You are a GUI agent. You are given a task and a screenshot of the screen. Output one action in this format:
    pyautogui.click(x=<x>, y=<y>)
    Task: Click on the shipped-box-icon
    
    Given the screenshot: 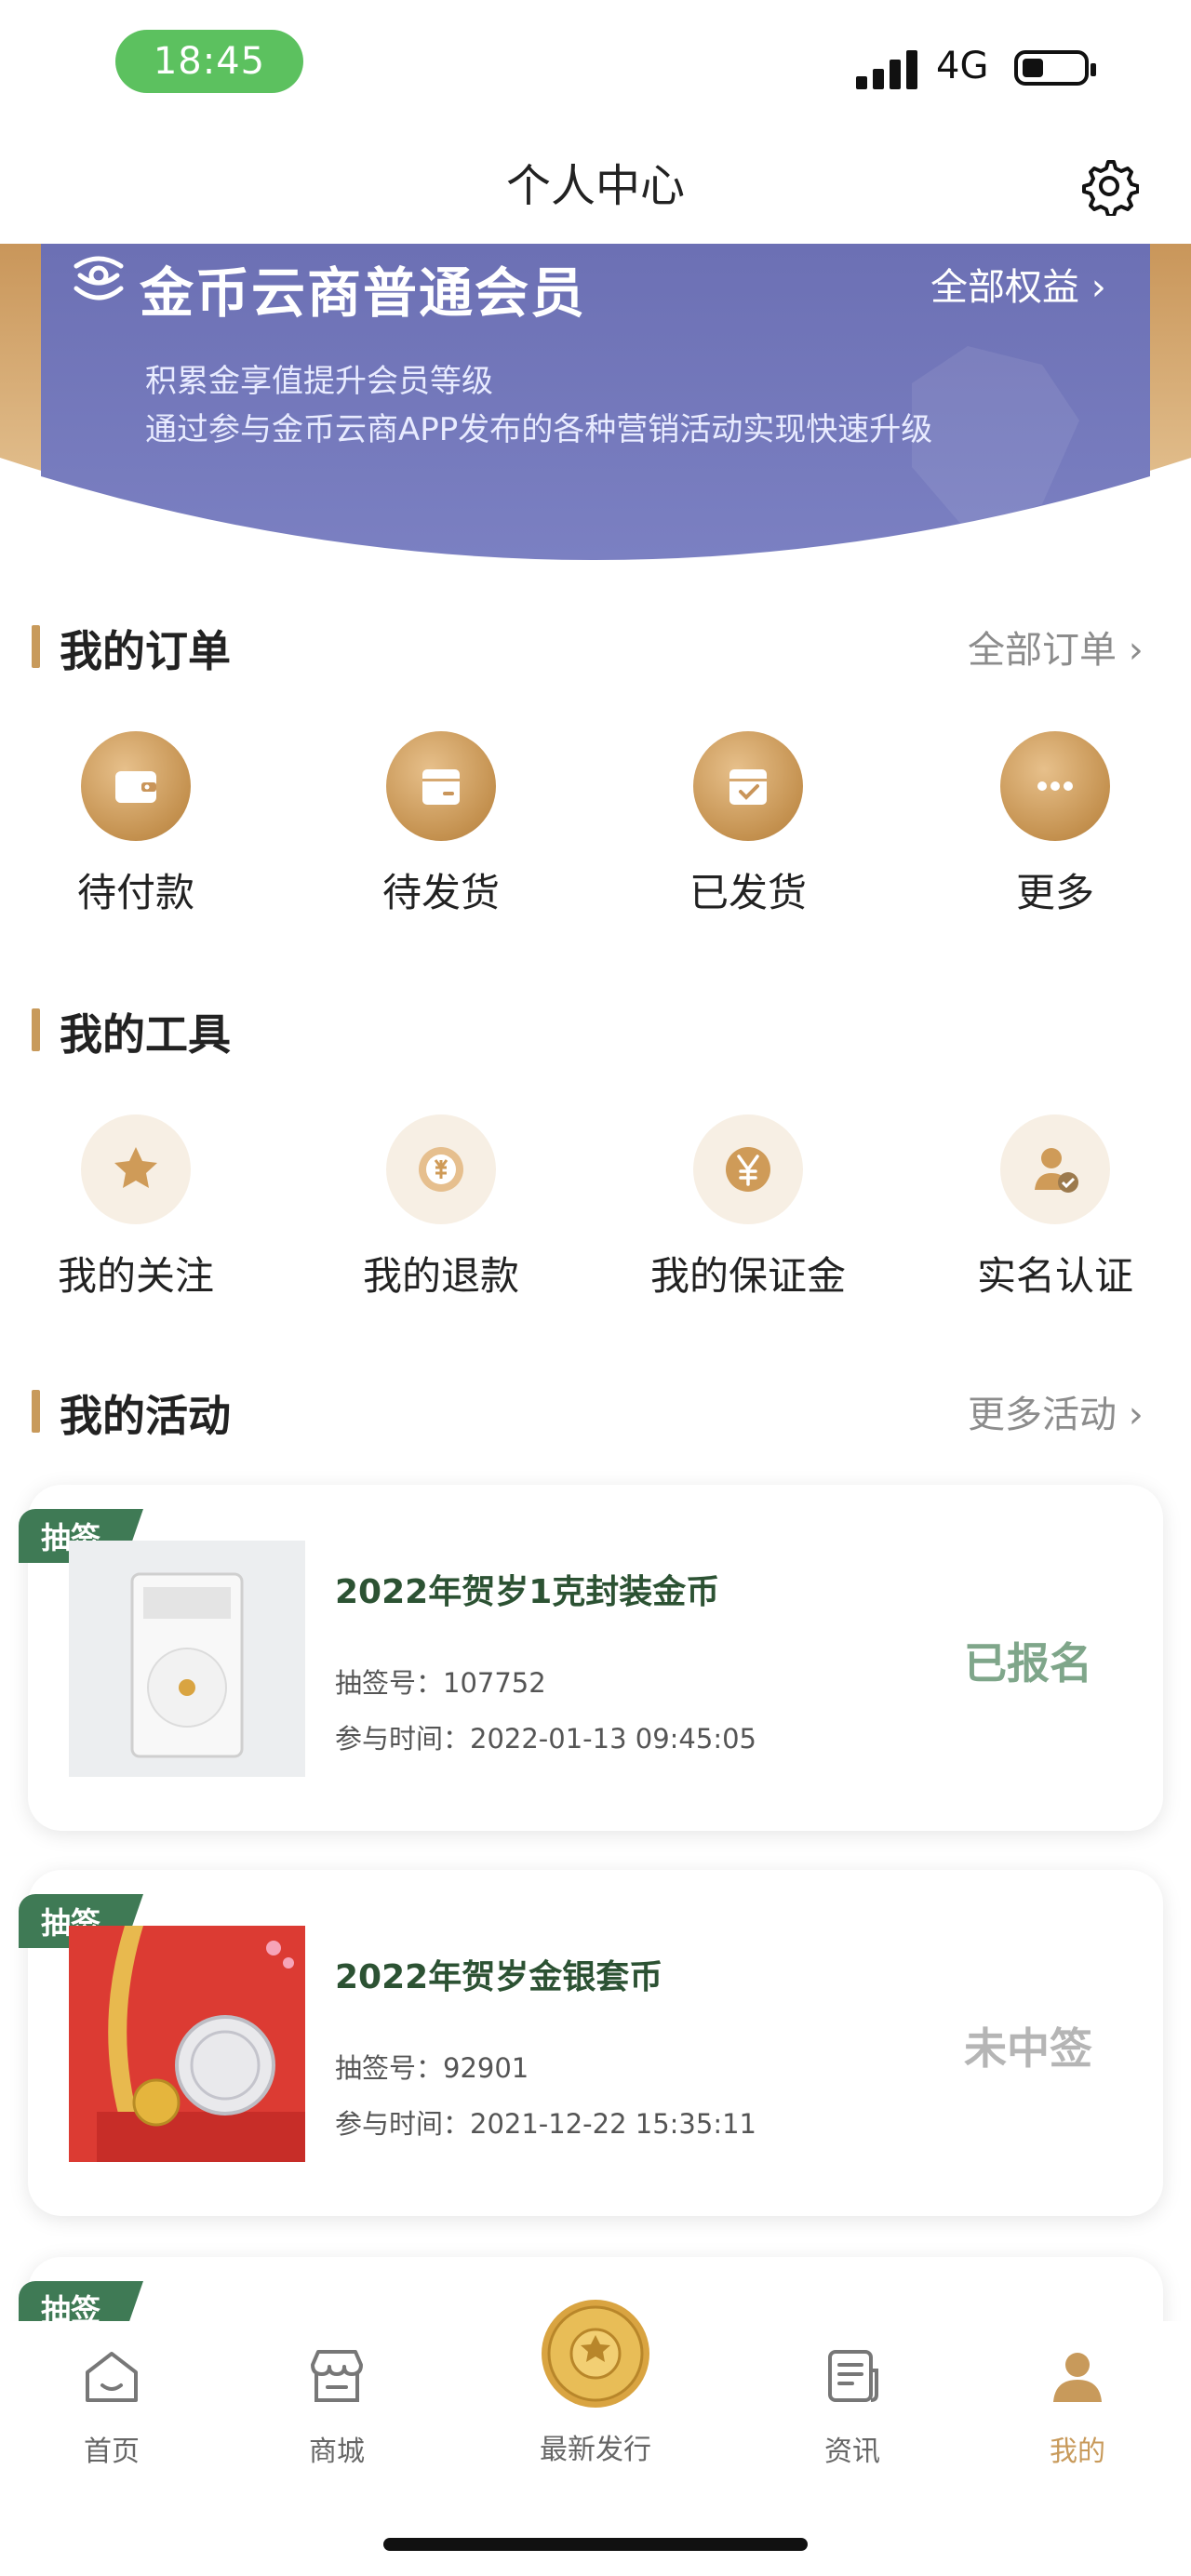 What is the action you would take?
    pyautogui.click(x=748, y=786)
    